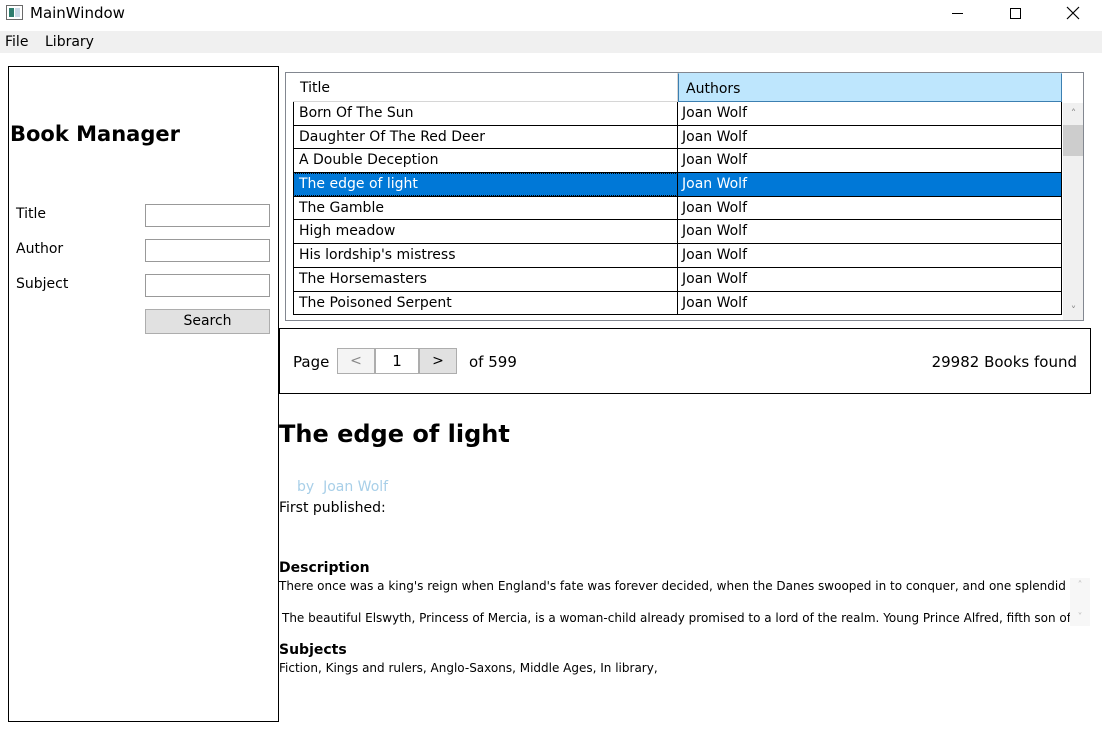 This screenshot has width=1102, height=733. Describe the element at coordinates (14, 12) in the screenshot. I see `app-window-icon` at that location.